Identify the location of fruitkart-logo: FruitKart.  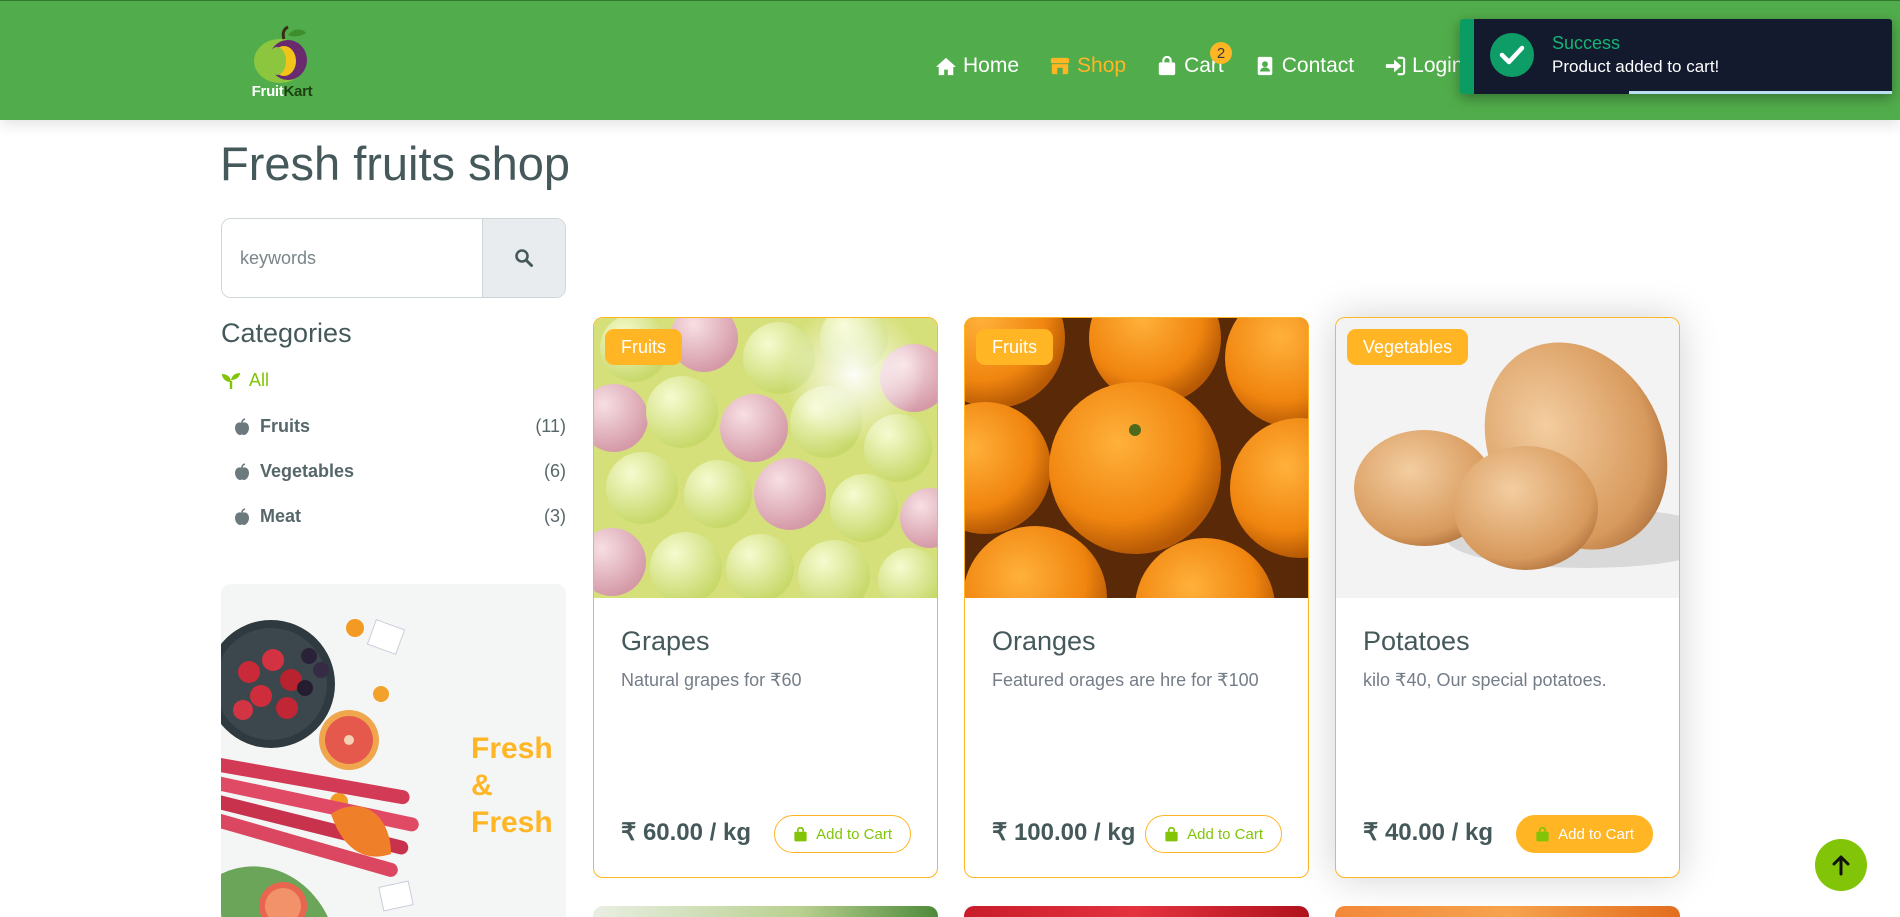
(282, 65).